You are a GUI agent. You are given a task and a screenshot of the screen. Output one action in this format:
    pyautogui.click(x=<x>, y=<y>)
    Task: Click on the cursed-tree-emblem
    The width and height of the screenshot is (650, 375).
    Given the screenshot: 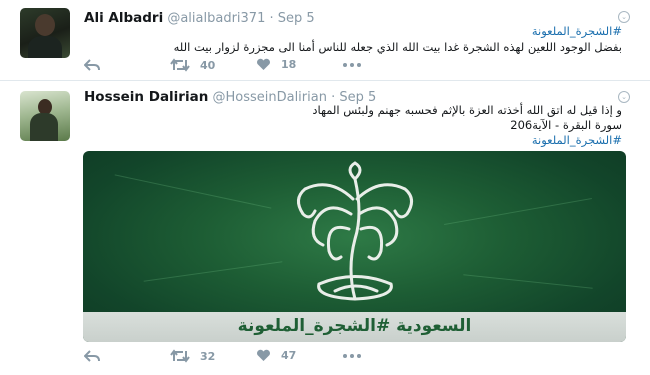 What is the action you would take?
    pyautogui.click(x=355, y=231)
    